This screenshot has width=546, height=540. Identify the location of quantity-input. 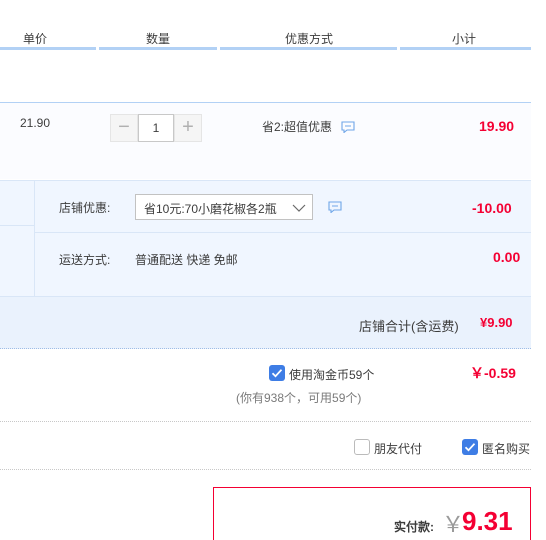
(156, 128).